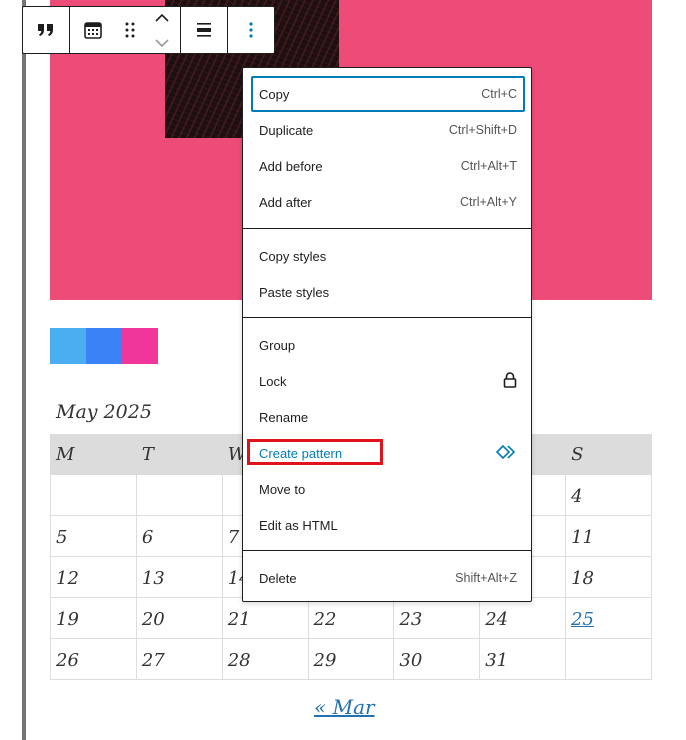 The width and height of the screenshot is (686, 740). What do you see at coordinates (104, 346) in the screenshot?
I see `color-swatch-blue` at bounding box center [104, 346].